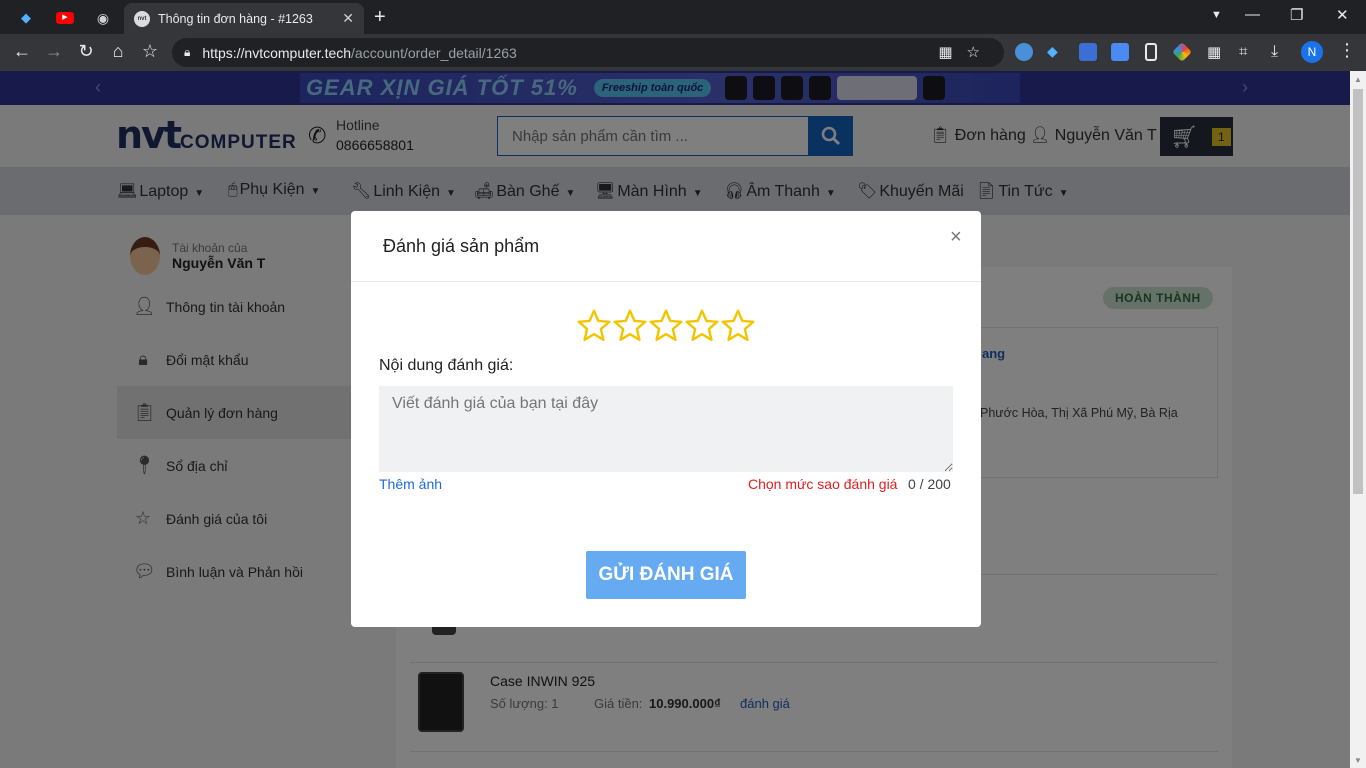 The image size is (1366, 768). What do you see at coordinates (142, 18) in the screenshot?
I see `site-favicon: nvt` at bounding box center [142, 18].